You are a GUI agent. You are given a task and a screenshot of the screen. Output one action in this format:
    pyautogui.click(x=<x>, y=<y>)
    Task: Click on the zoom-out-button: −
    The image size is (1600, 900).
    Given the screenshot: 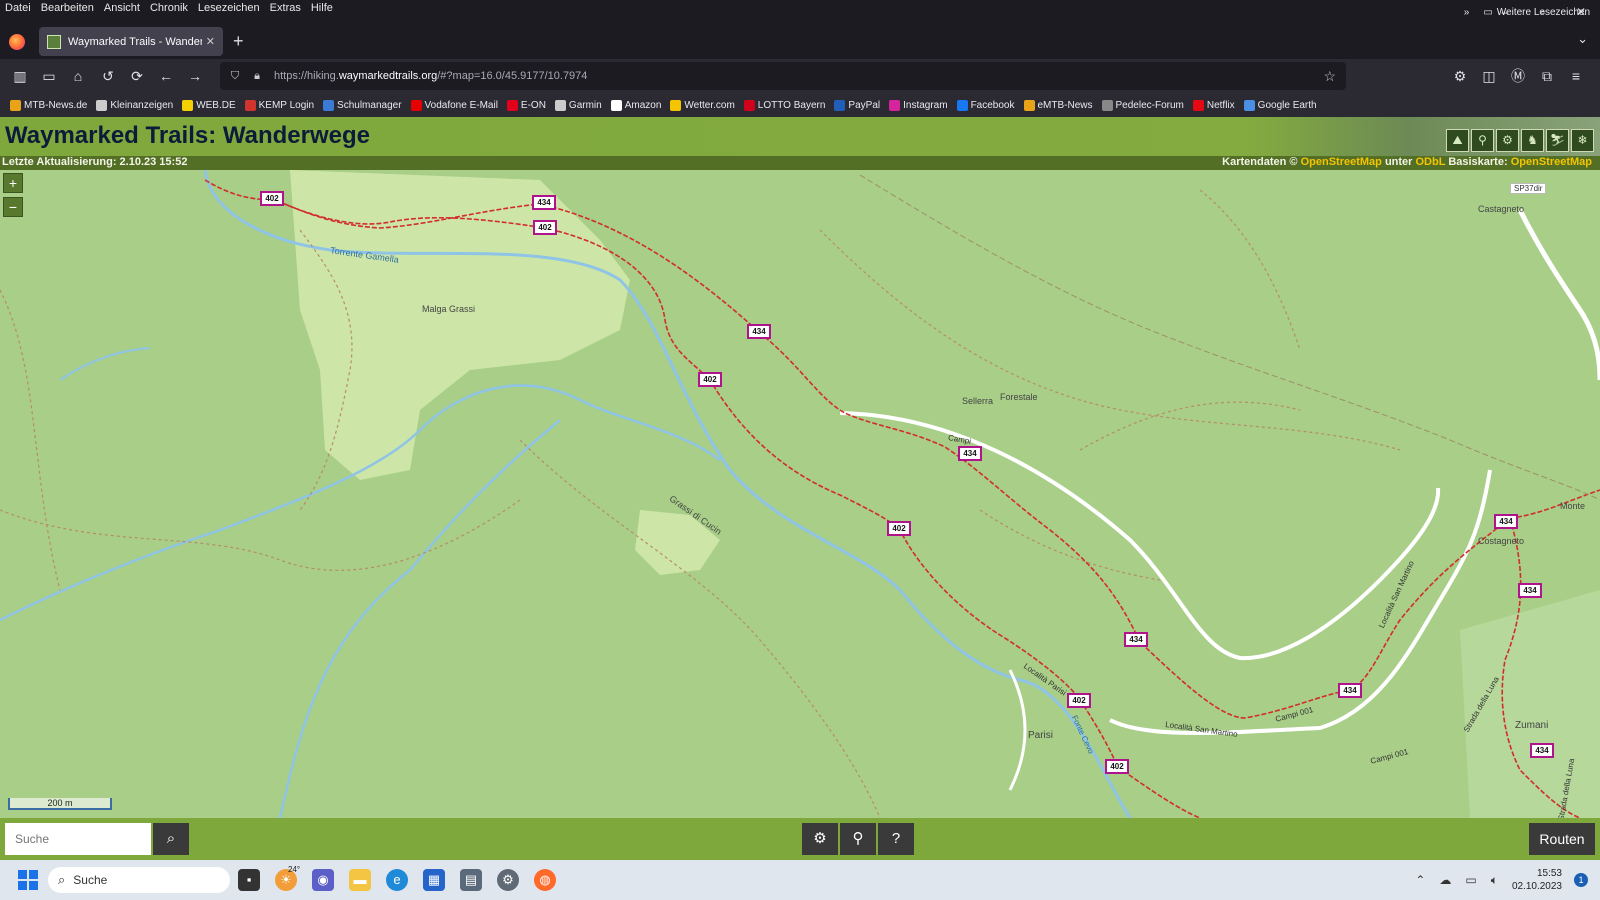 What is the action you would take?
    pyautogui.click(x=13, y=207)
    